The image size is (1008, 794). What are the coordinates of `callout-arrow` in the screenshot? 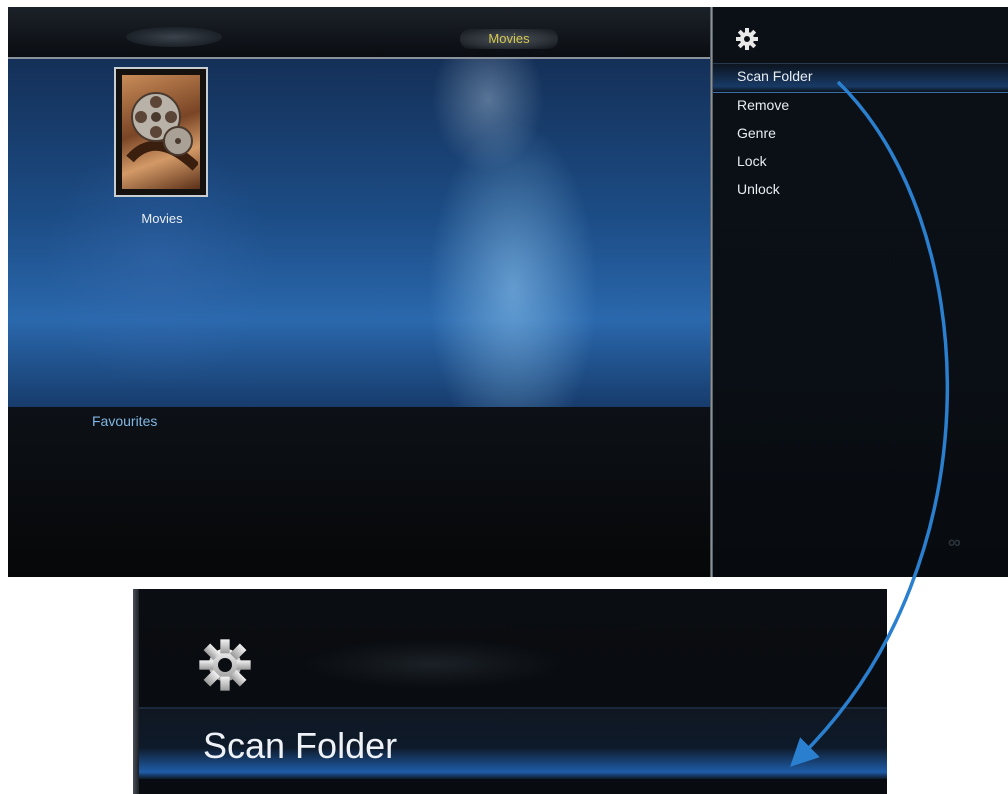 It's located at (870, 423).